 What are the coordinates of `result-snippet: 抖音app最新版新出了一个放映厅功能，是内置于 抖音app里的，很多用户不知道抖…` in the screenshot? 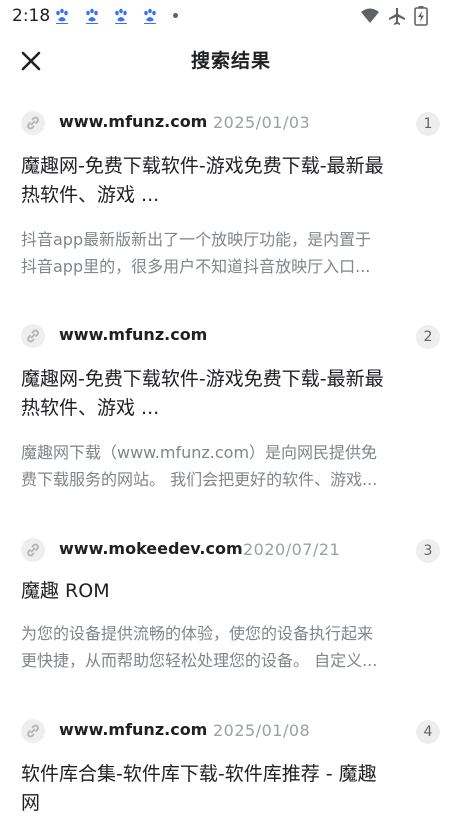 It's located at (231, 253).